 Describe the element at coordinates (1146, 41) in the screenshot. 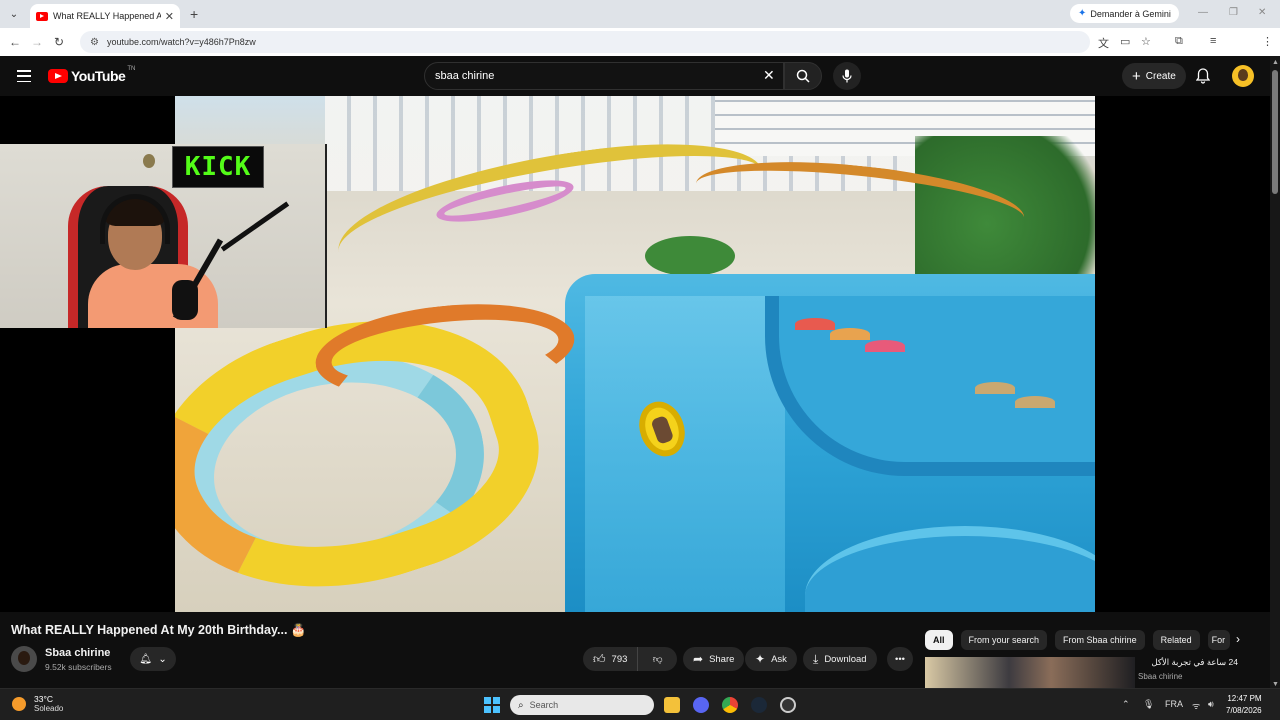

I see `bookmark-star-icon: ☆` at that location.